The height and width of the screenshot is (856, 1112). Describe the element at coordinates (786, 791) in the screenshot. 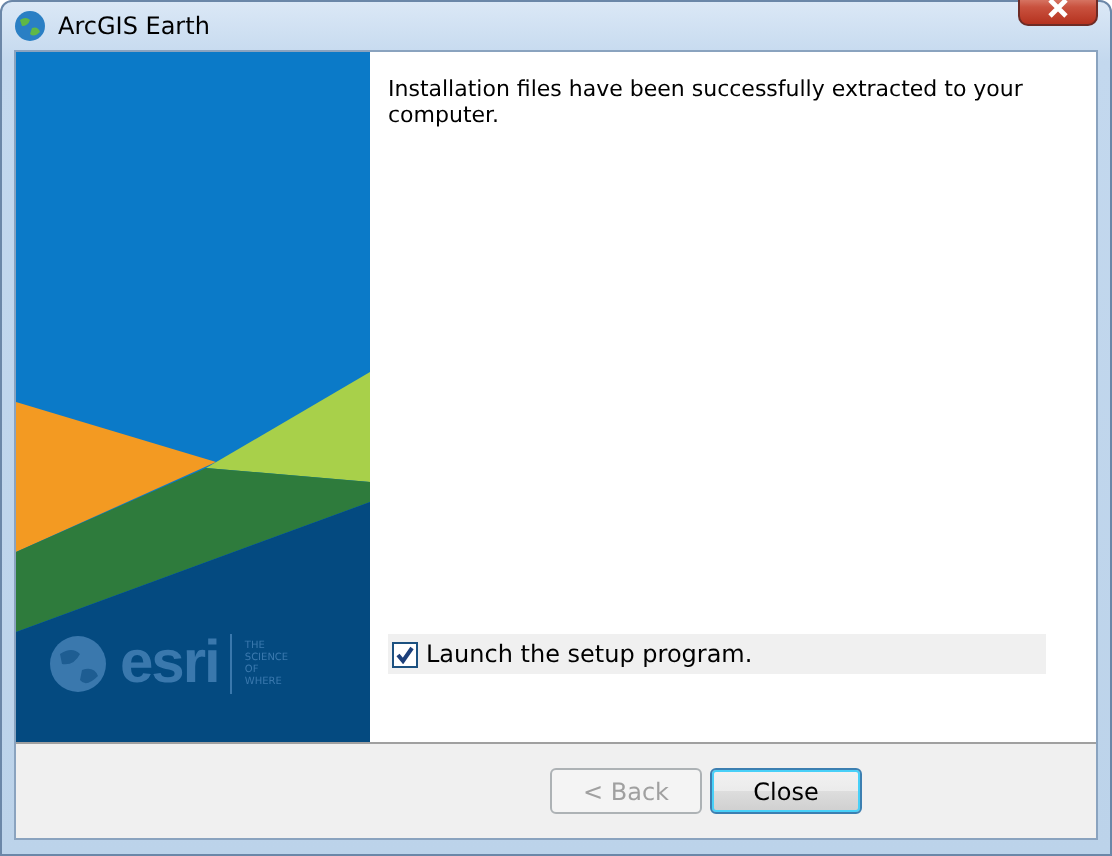

I see `close-button: Close` at that location.